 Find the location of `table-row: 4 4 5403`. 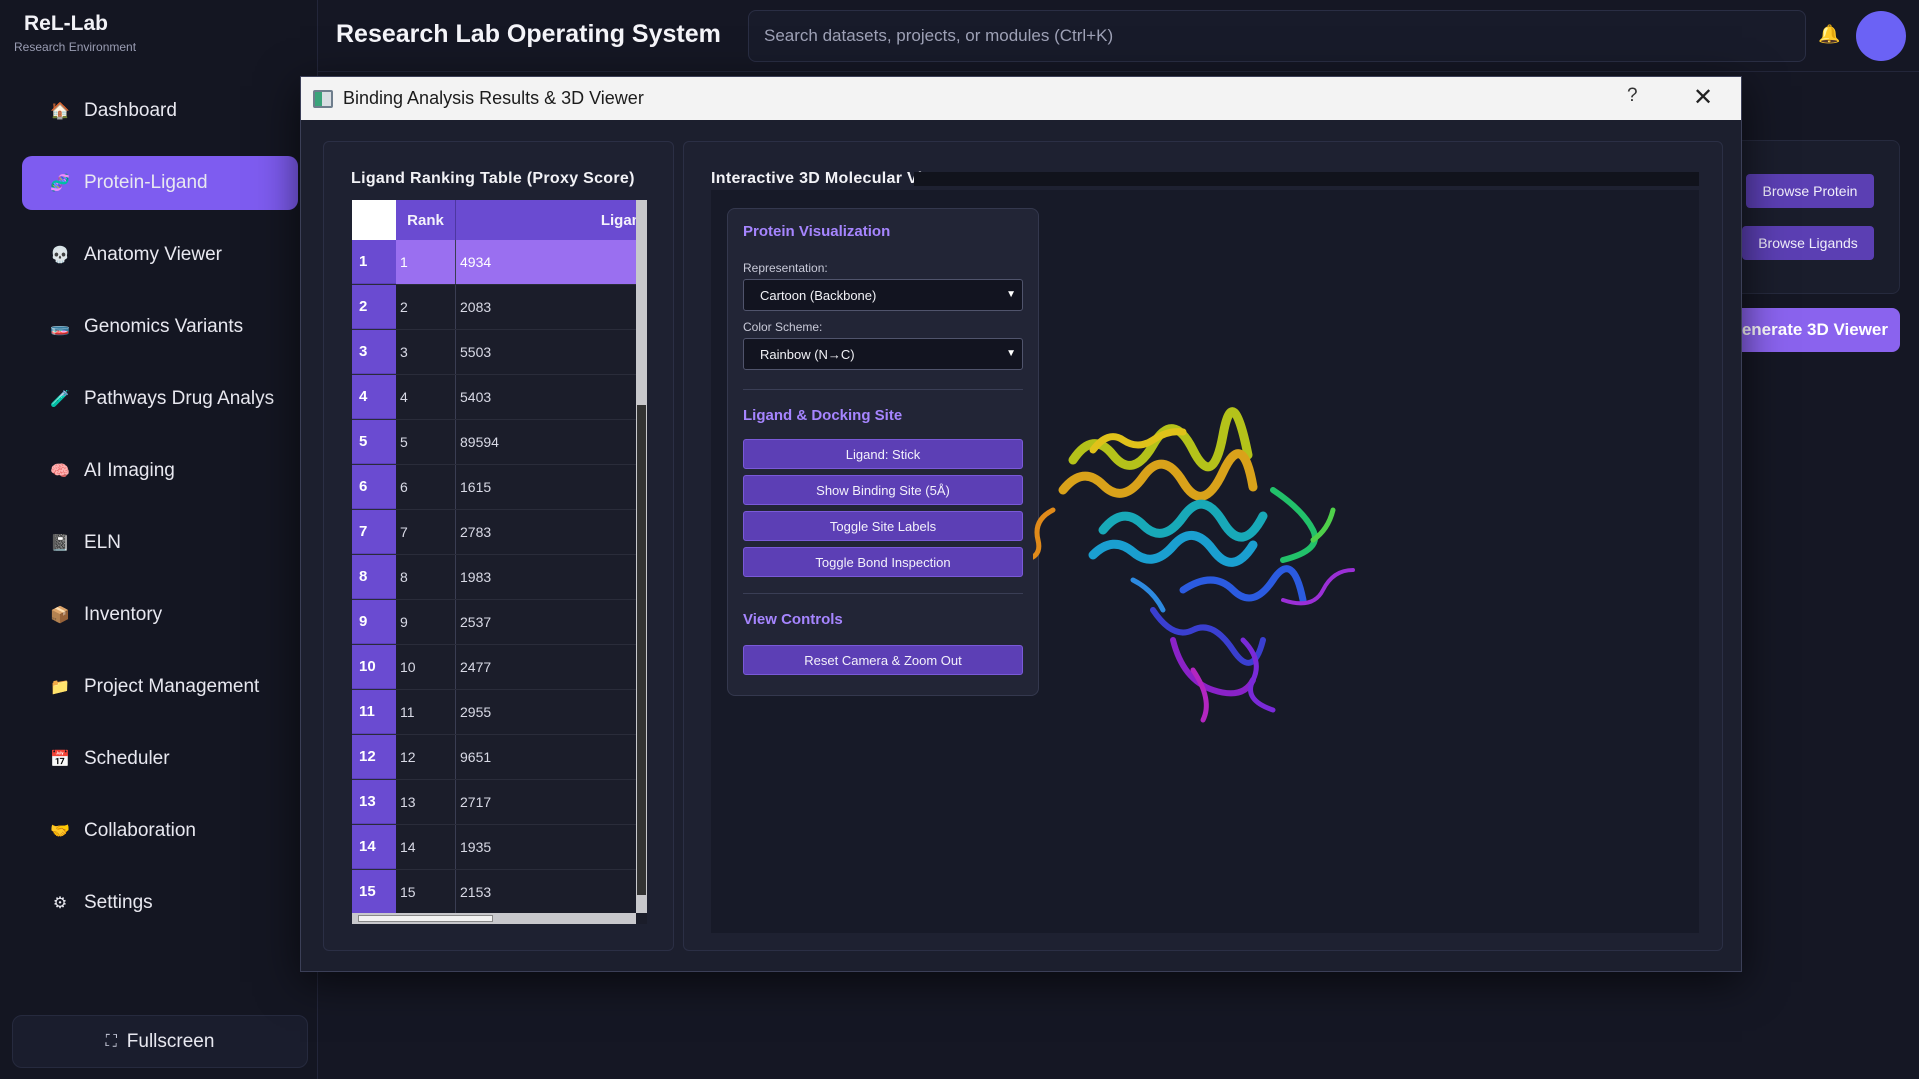

table-row: 4 4 5403 is located at coordinates (494, 397).